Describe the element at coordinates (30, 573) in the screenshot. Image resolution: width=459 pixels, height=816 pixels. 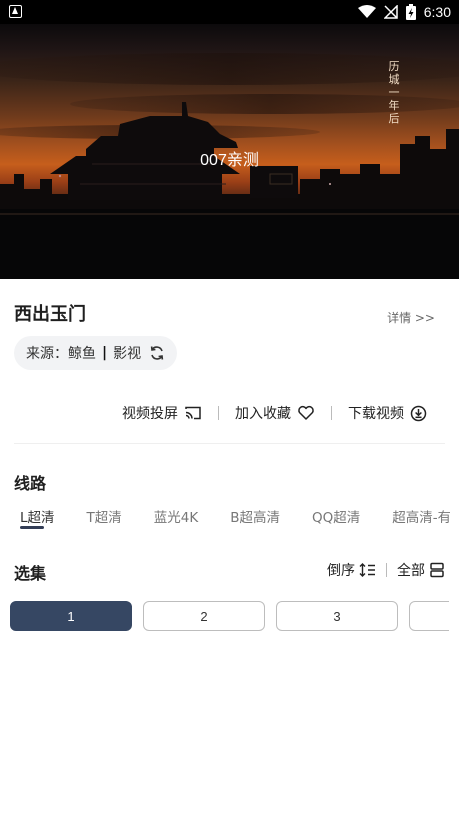
I see `episodes-heading: 选集` at that location.